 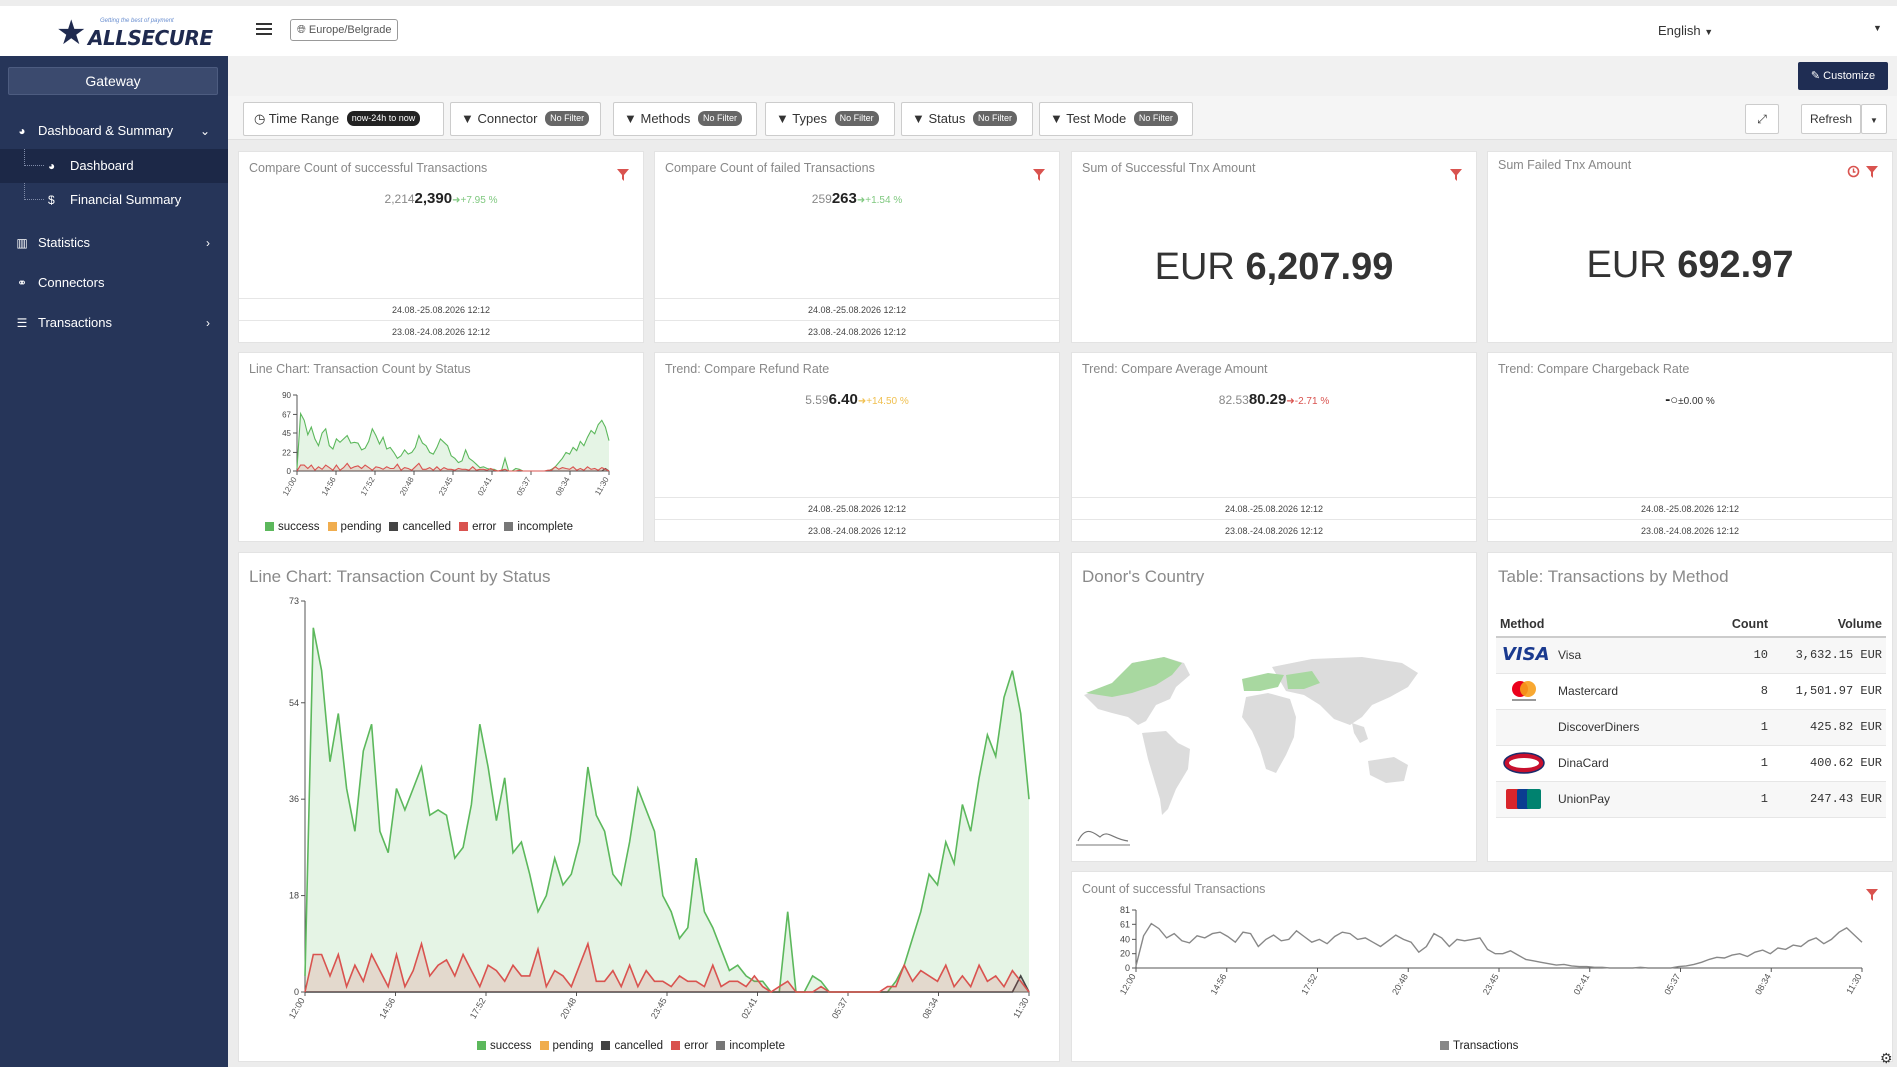 I want to click on compare-value: 2,2142,390➜+7.95 %, so click(x=441, y=198).